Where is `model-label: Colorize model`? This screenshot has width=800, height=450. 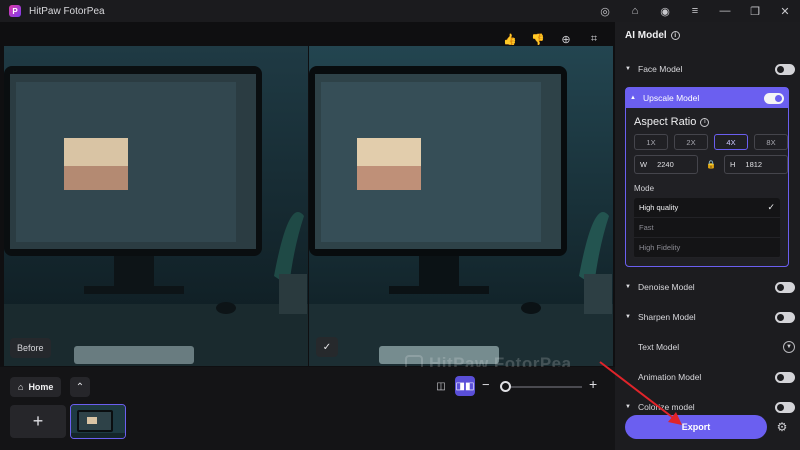 model-label: Colorize model is located at coordinates (666, 407).